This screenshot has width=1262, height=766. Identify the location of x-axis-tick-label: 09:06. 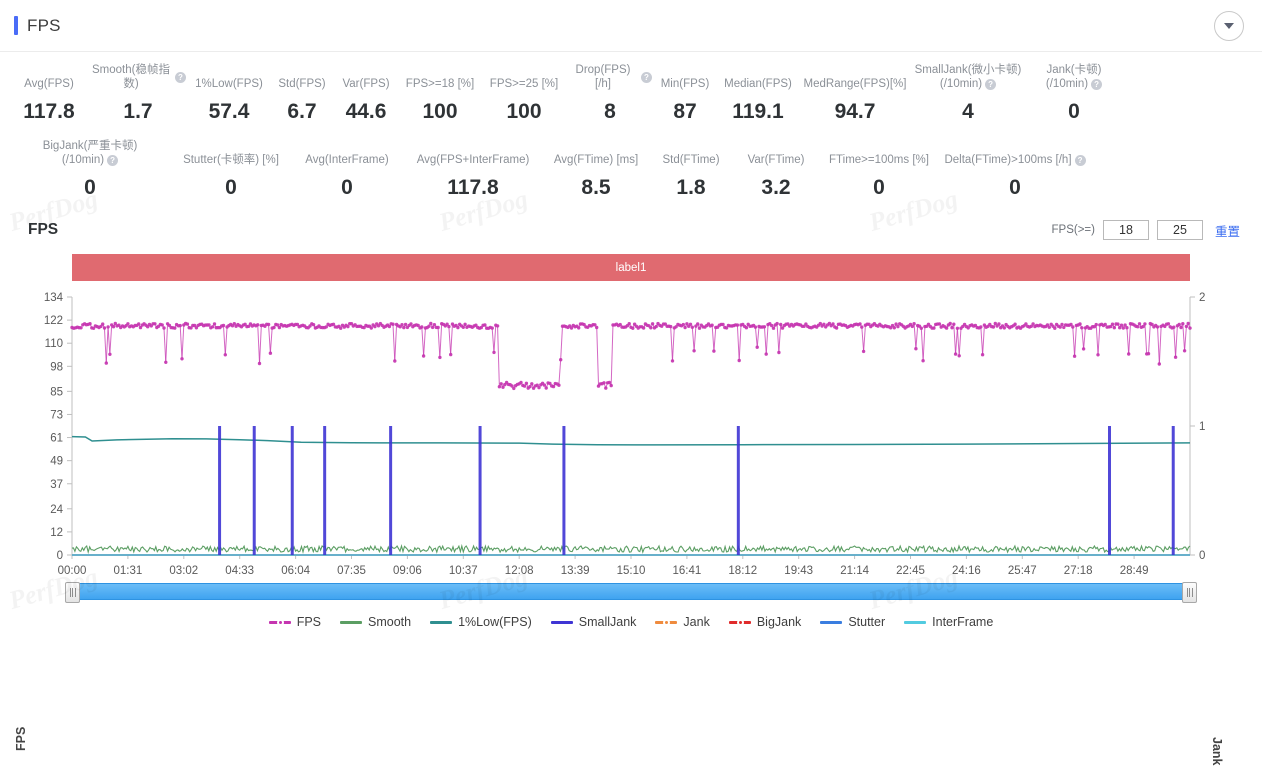
(407, 571).